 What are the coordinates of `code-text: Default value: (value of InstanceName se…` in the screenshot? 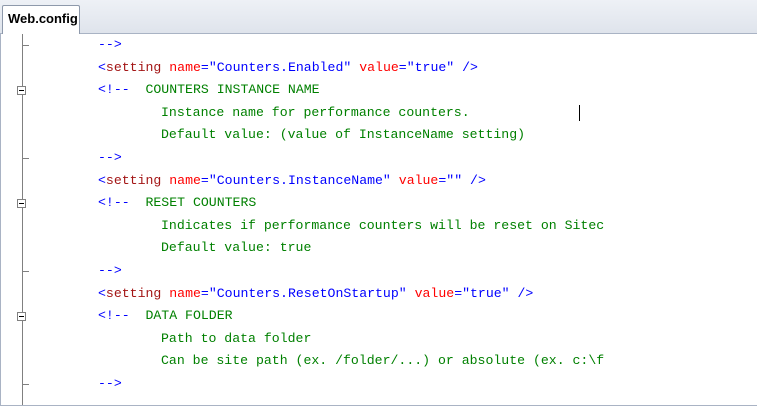 It's located at (343, 135).